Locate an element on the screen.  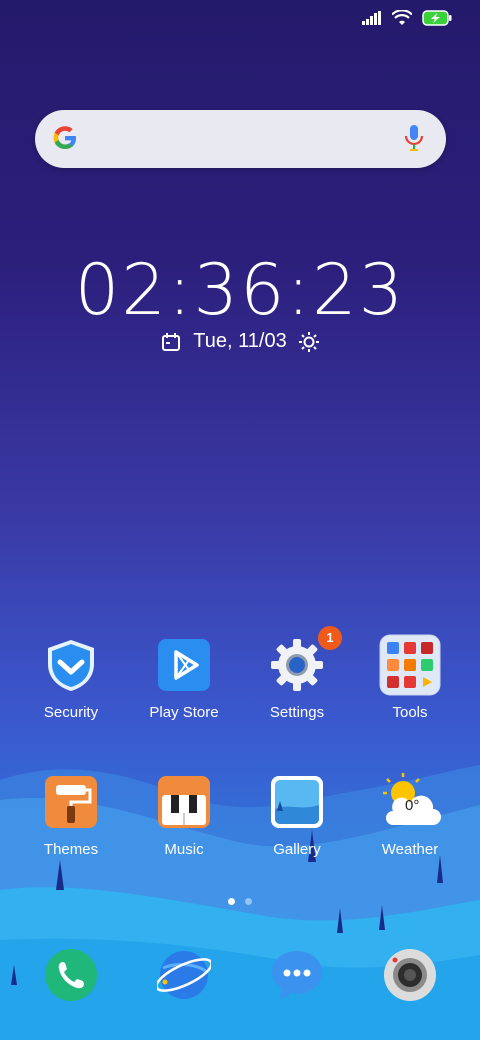
app-themes: Themes is located at coordinates (71, 816).